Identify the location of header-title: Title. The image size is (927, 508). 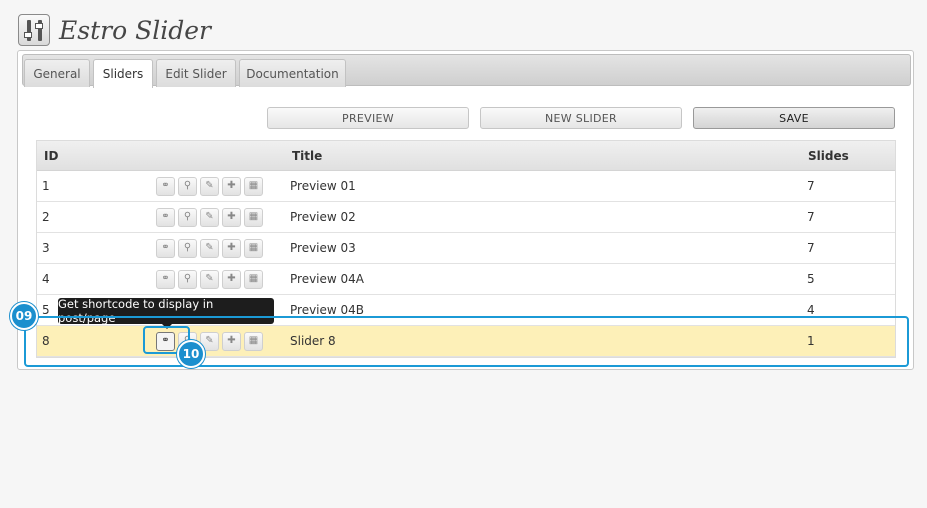
(307, 155).